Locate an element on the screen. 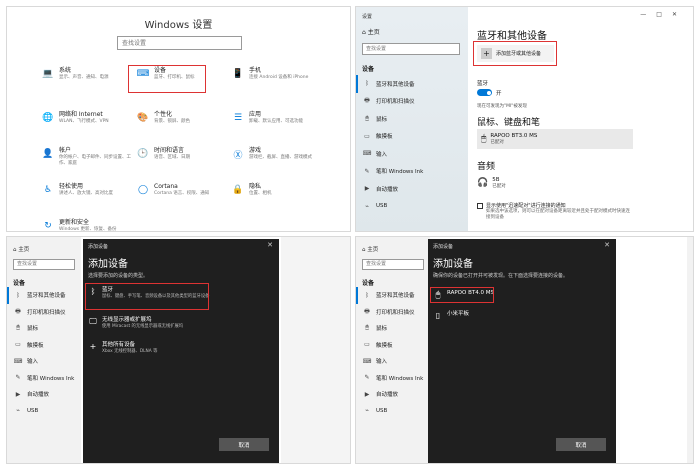 This screenshot has height=470, width=700. option-2: + 其他所有设备 Xbox 无线控制器、DLNA 等 is located at coordinates (177, 348).